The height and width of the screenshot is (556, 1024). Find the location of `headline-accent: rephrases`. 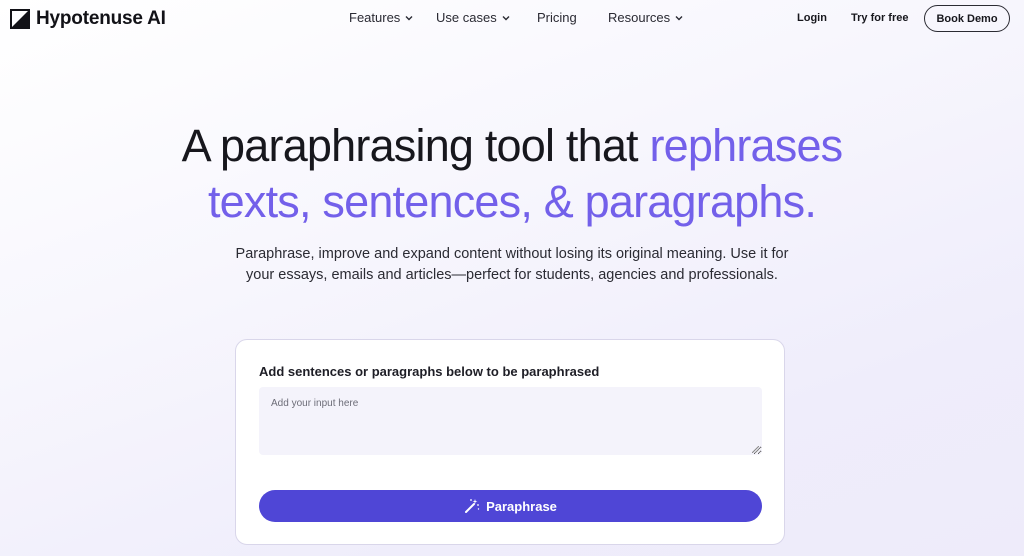

headline-accent: rephrases is located at coordinates (746, 145).